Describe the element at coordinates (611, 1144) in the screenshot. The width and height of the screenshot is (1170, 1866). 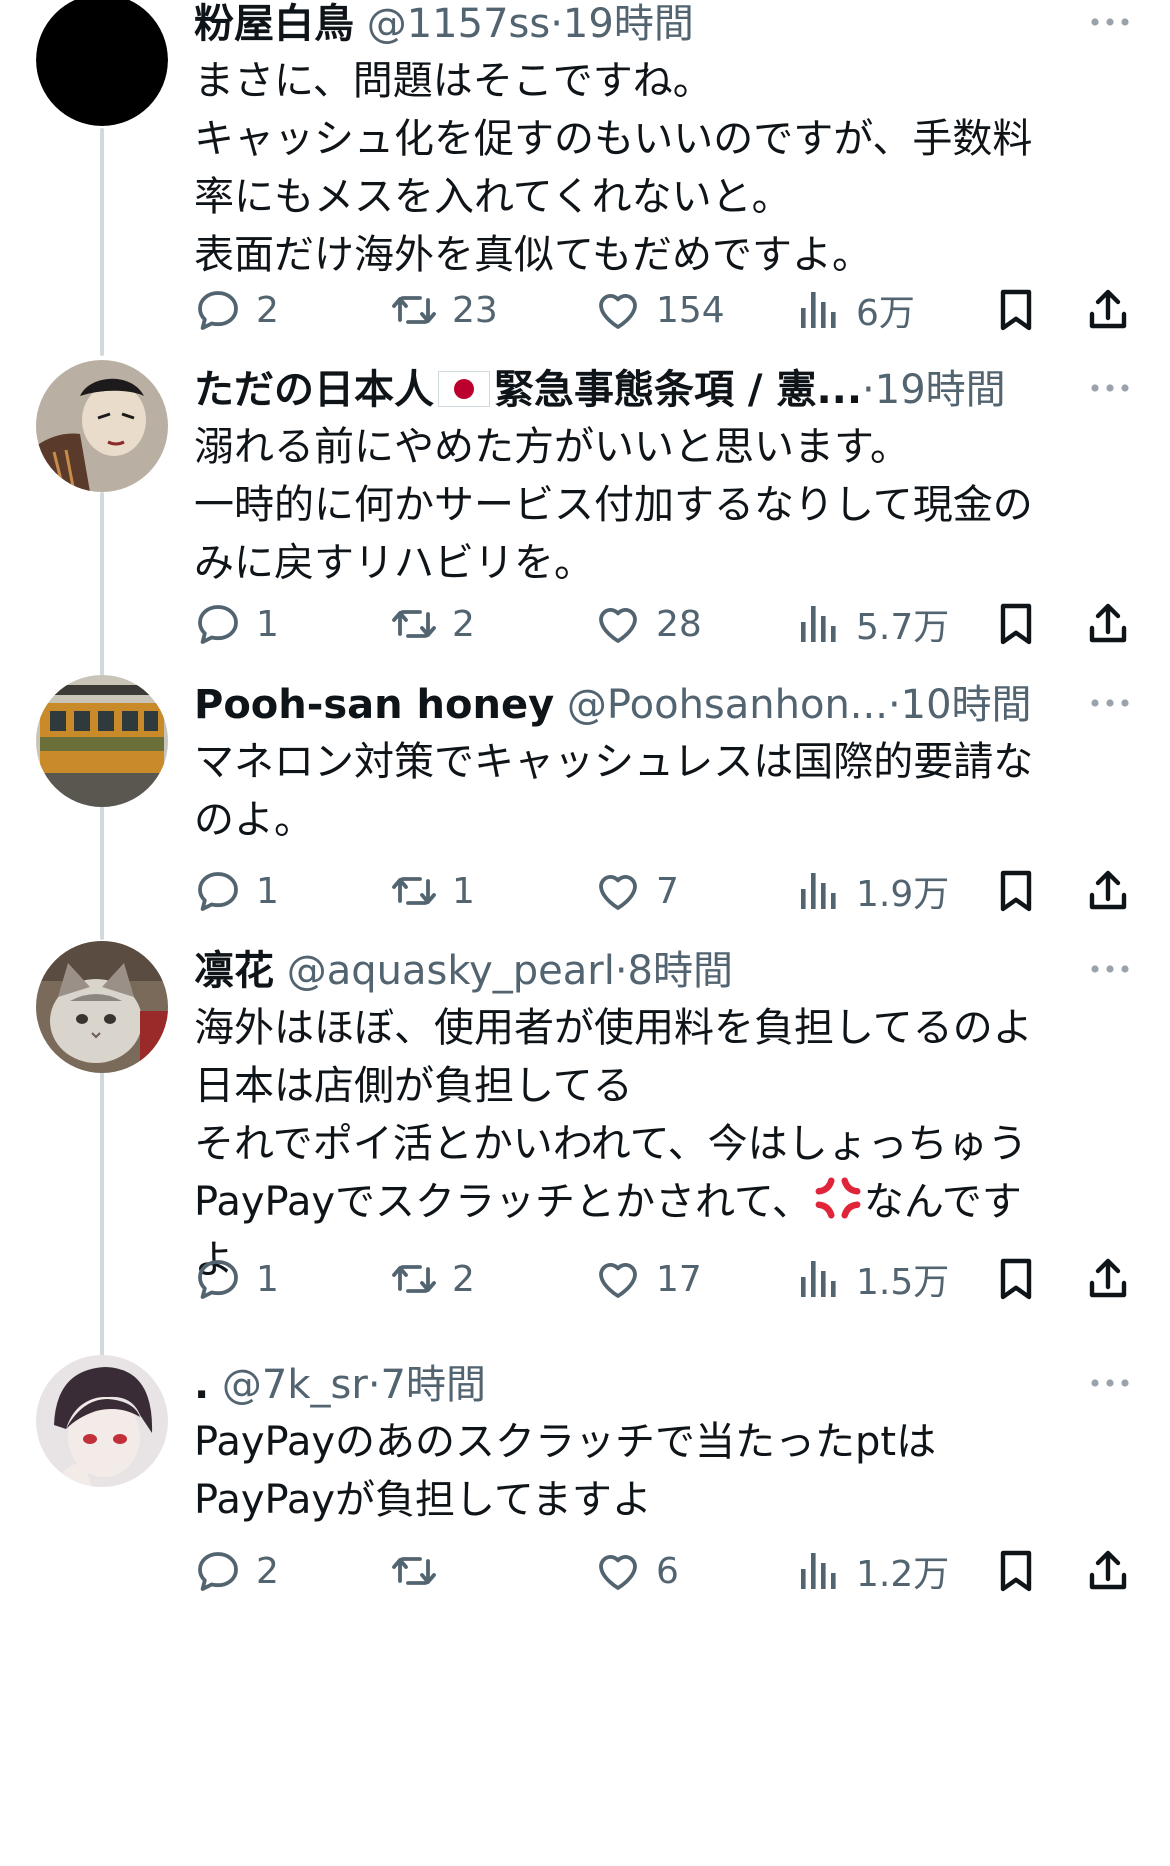
I see `tweet-text-line: それでポイ活とかいわれて、今はしょっちゅう` at that location.